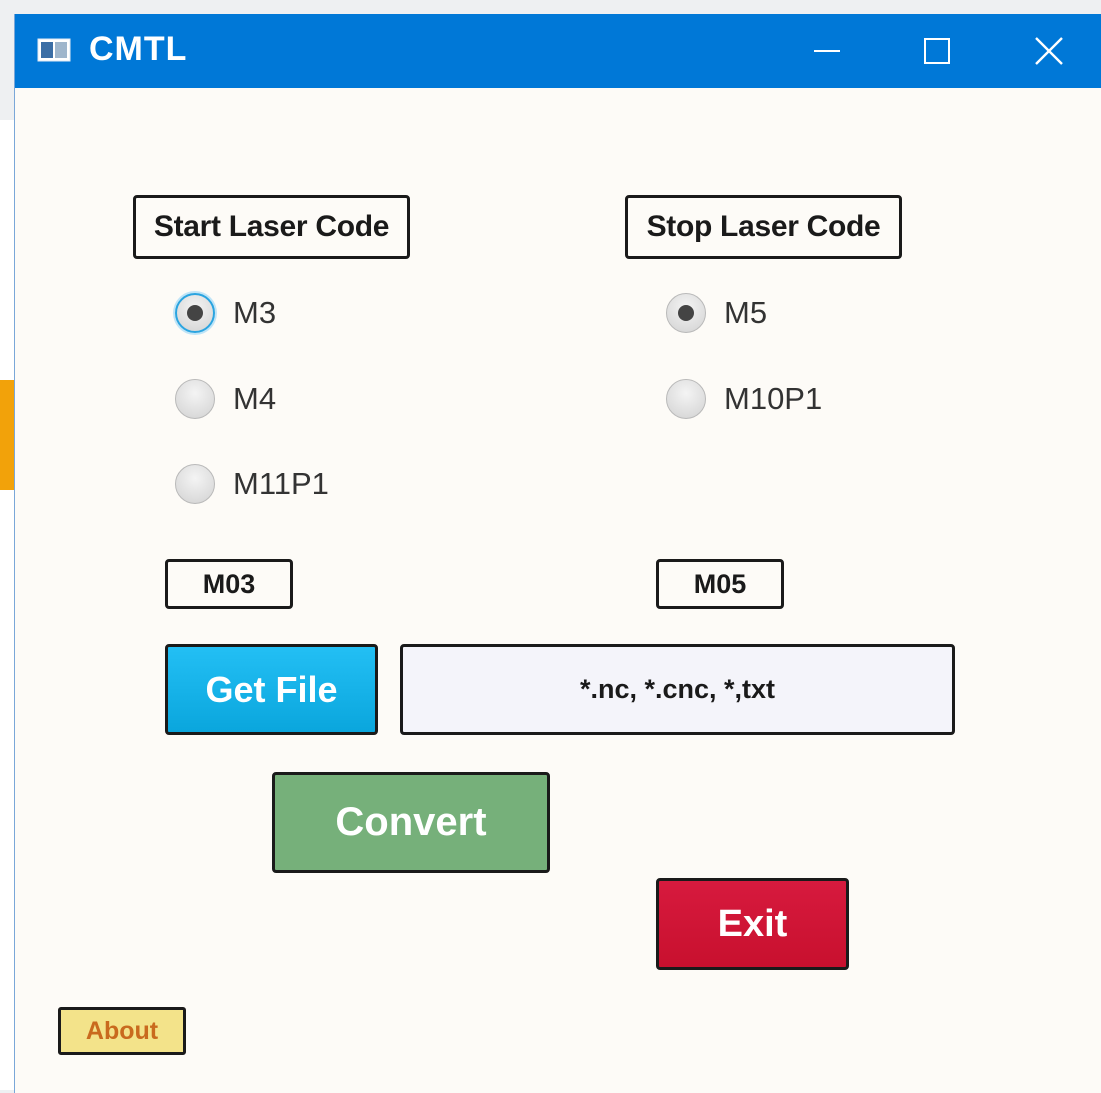 The height and width of the screenshot is (1093, 1101). Describe the element at coordinates (225, 399) in the screenshot. I see `radio-start-m4: M4` at that location.